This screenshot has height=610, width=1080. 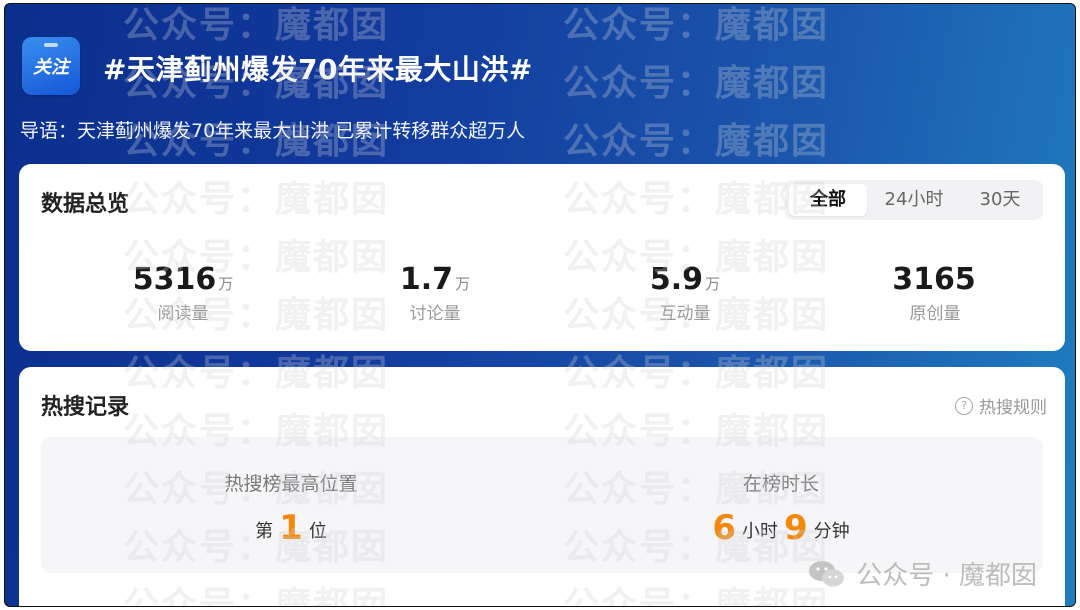 What do you see at coordinates (713, 284) in the screenshot?
I see `stat-interactions-unit: 万` at bounding box center [713, 284].